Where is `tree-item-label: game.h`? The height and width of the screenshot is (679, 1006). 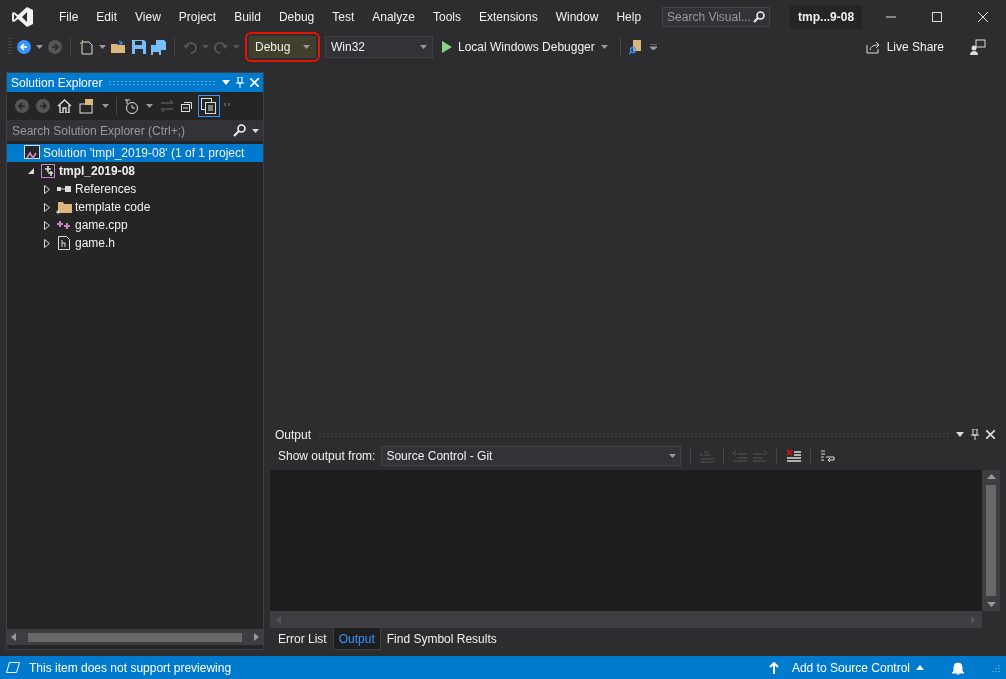 tree-item-label: game.h is located at coordinates (95, 243).